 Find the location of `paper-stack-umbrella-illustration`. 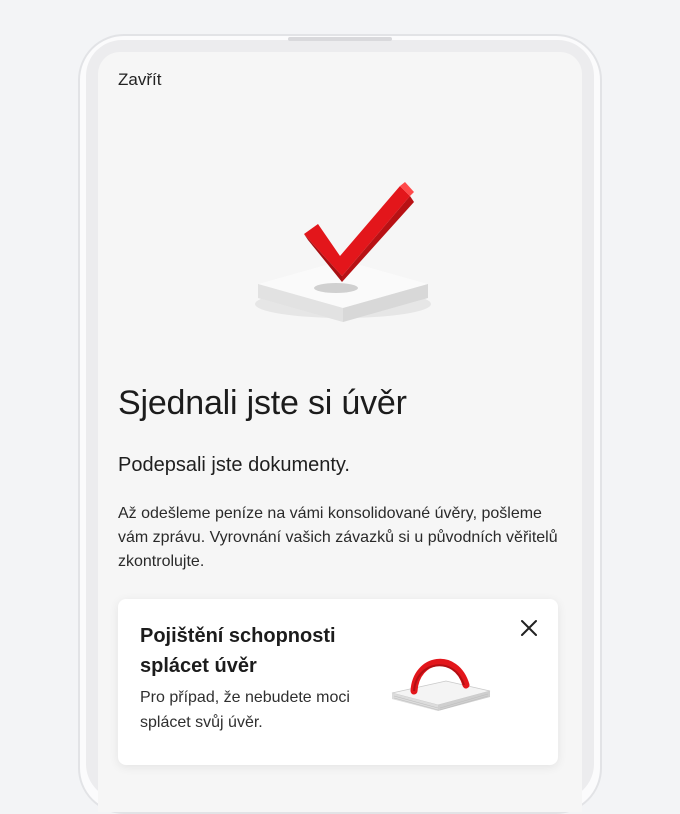

paper-stack-umbrella-illustration is located at coordinates (441, 684).